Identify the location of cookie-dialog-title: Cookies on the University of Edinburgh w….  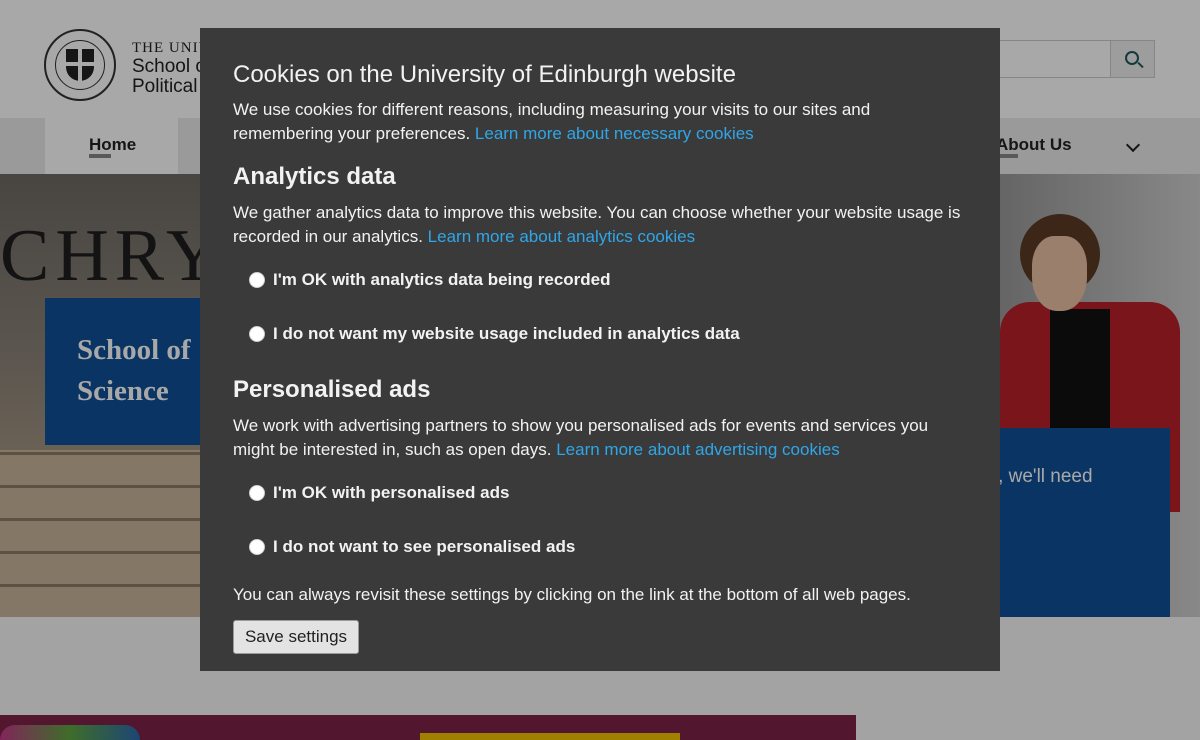
(484, 74).